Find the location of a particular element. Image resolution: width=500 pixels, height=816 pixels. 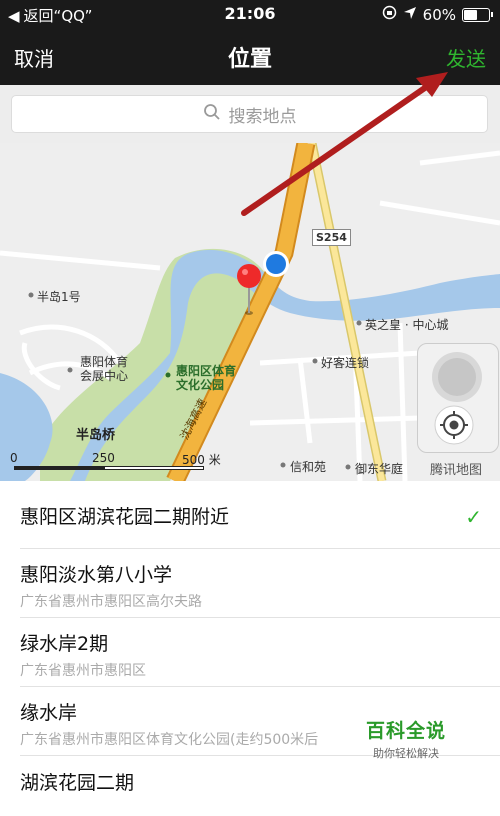

list-item: 惠阳区湖滨花园二期附近 ✓ is located at coordinates (260, 515).